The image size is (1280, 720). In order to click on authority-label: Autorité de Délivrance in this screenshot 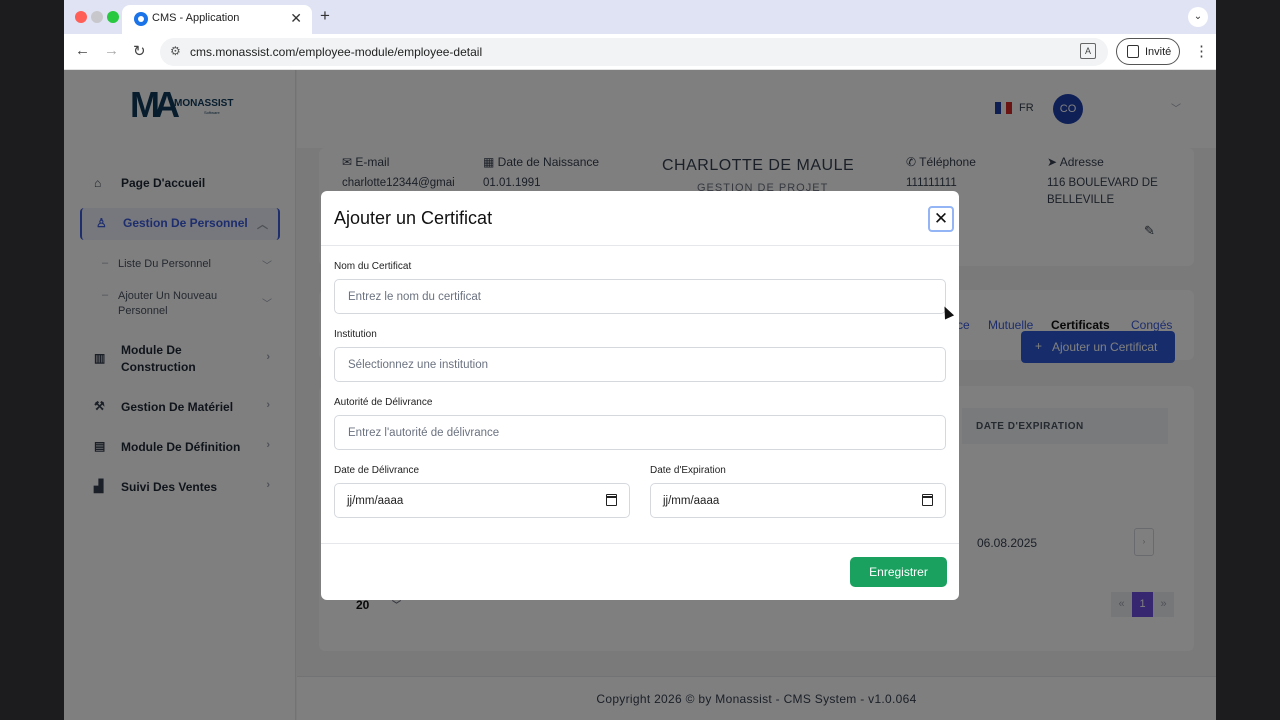, I will do `click(383, 402)`.